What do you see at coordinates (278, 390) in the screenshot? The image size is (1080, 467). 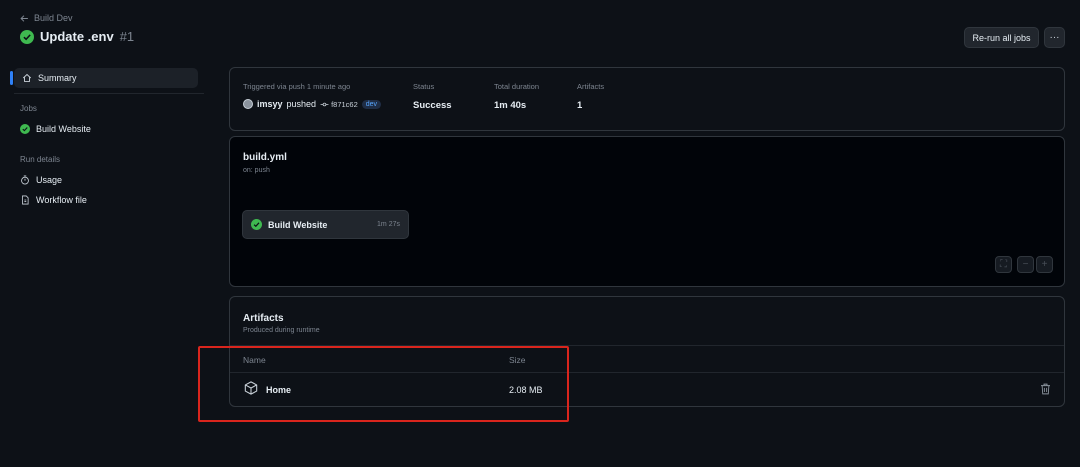 I see `artifact-name-link: Home` at bounding box center [278, 390].